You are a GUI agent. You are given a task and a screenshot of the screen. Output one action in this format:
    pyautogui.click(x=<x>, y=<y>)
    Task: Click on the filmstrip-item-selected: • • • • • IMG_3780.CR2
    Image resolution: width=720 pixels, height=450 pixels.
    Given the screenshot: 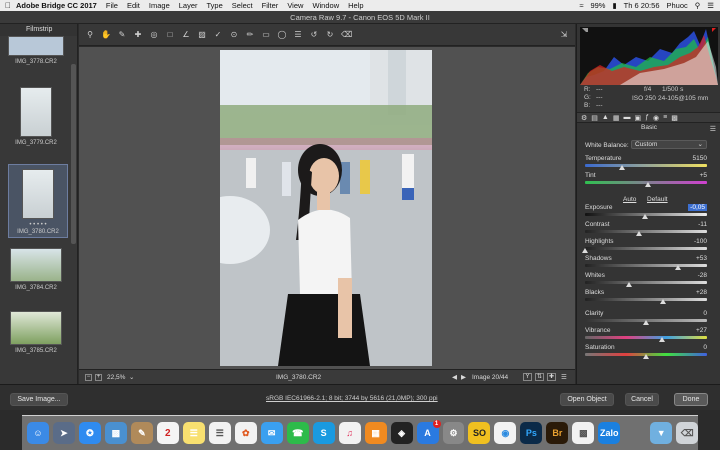 What is the action you would take?
    pyautogui.click(x=38, y=201)
    